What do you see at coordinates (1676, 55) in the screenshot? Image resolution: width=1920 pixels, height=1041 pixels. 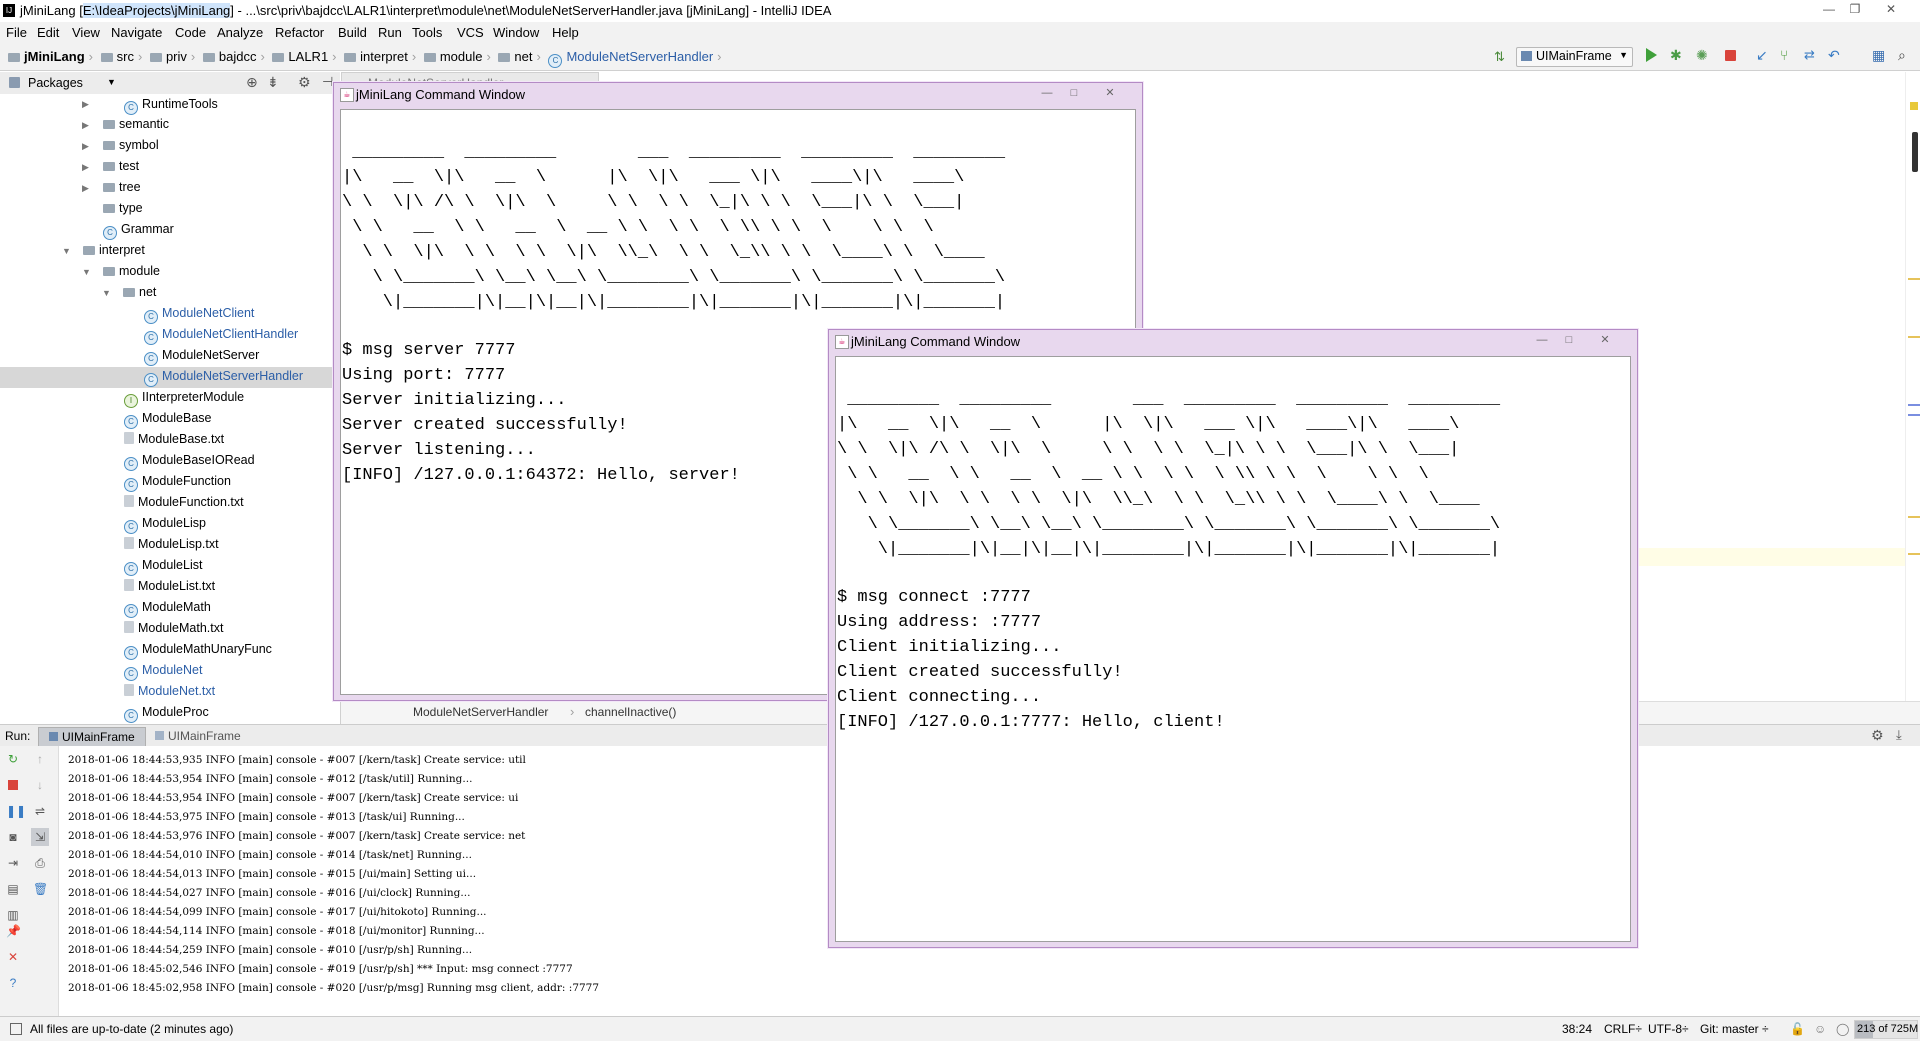 I see `debug-icon: ✱` at bounding box center [1676, 55].